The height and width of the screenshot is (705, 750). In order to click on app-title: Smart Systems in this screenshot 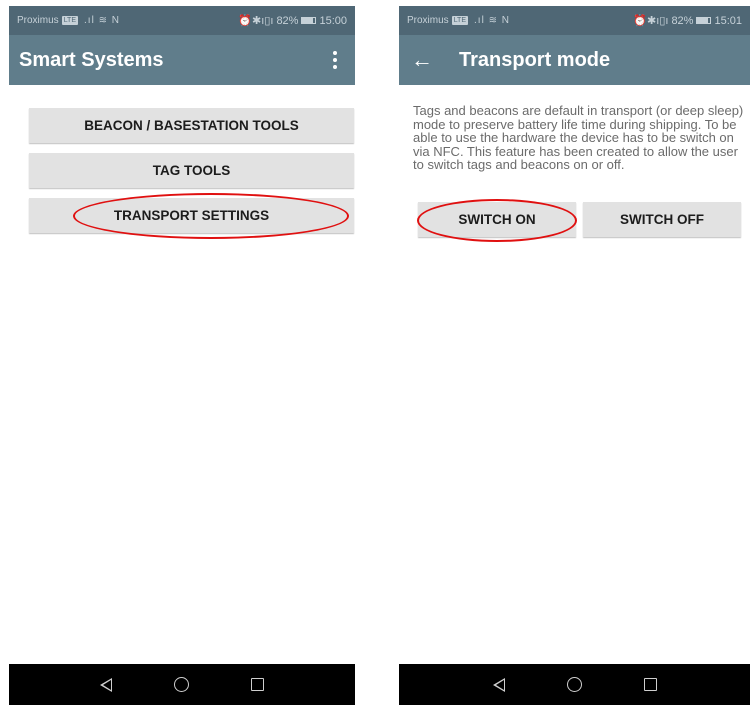, I will do `click(91, 59)`.